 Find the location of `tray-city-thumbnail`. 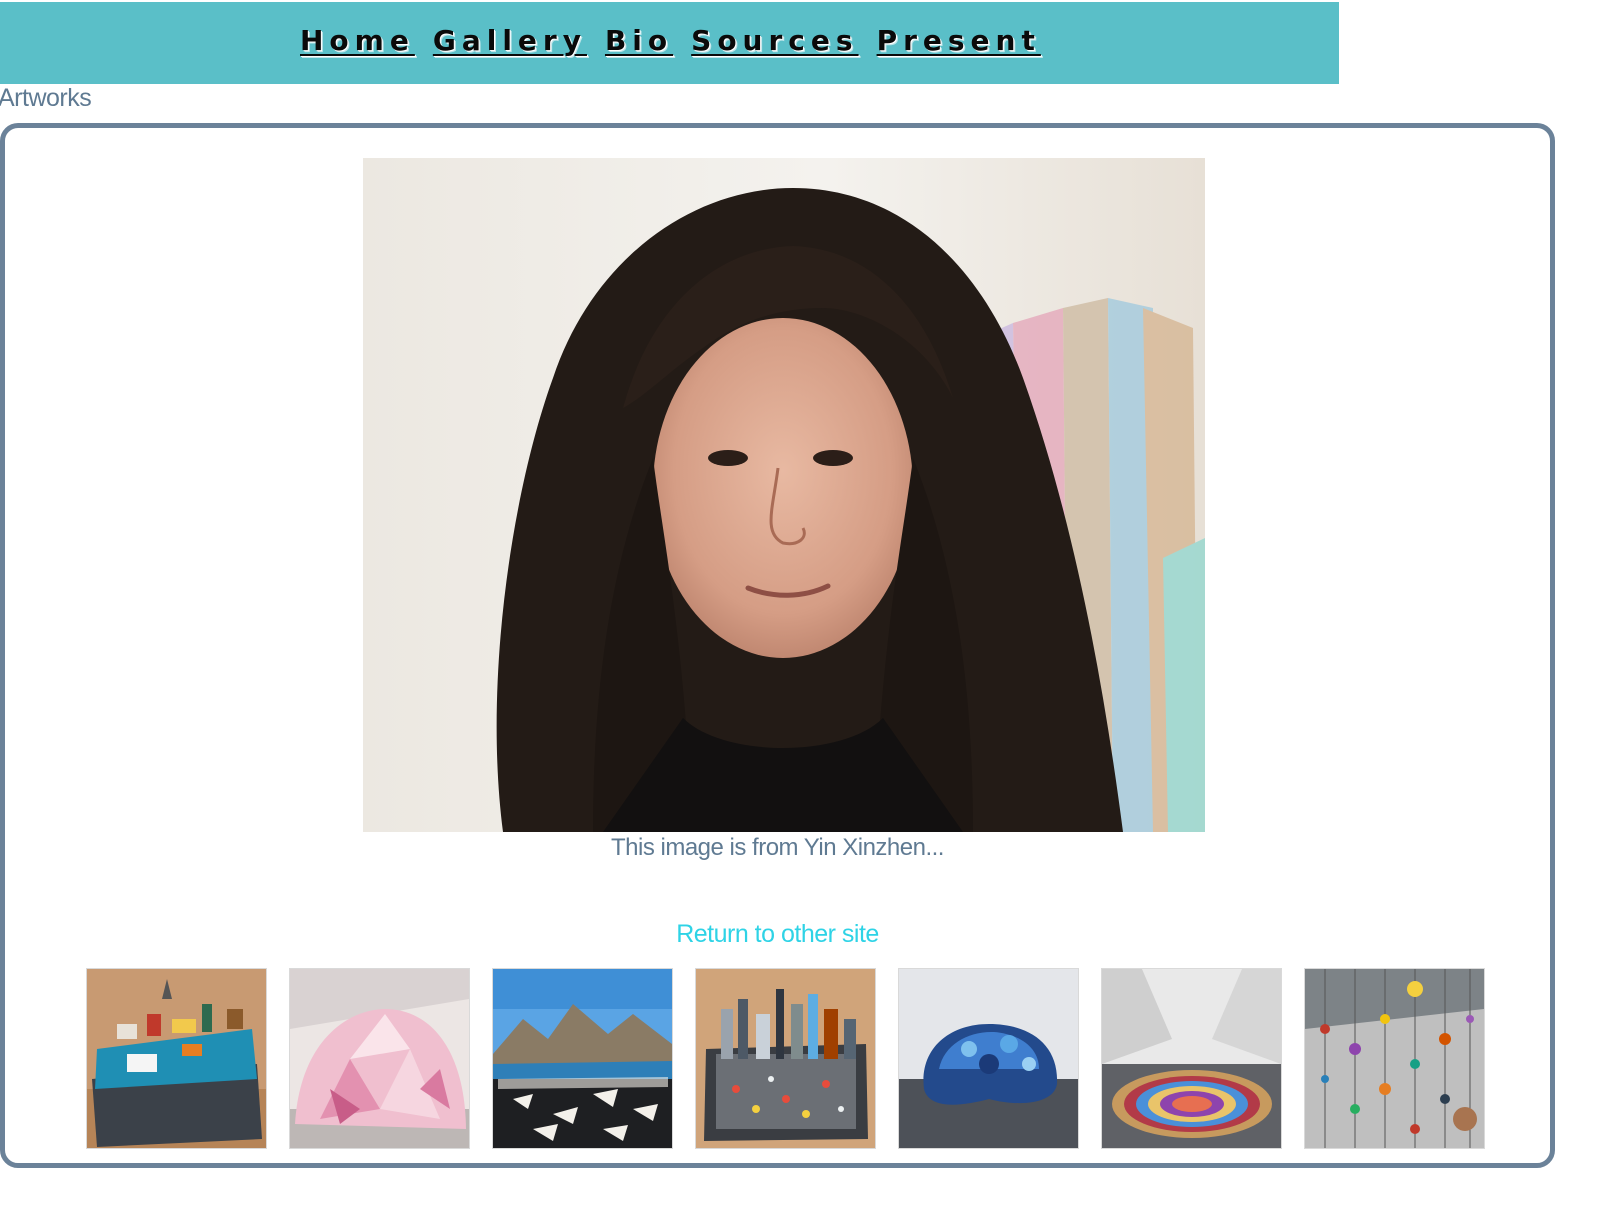

tray-city-thumbnail is located at coordinates (785, 1058).